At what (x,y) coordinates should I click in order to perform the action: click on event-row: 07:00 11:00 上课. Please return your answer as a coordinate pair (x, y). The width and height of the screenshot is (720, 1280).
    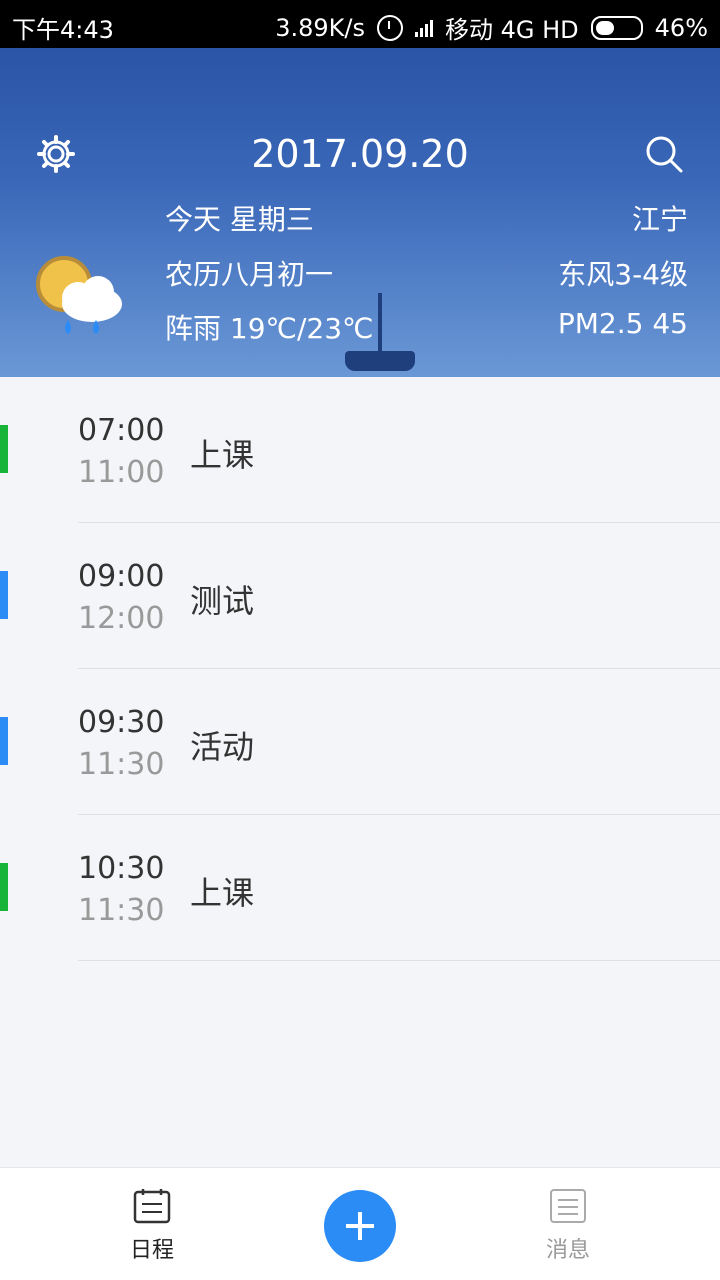
    Looking at the image, I should click on (360, 450).